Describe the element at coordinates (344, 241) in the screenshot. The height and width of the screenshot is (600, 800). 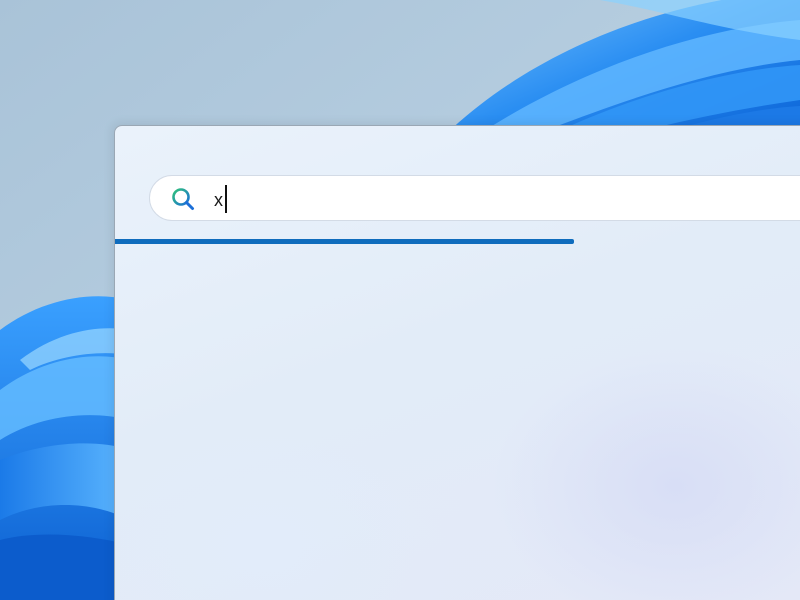
I see `search-progress-fill` at that location.